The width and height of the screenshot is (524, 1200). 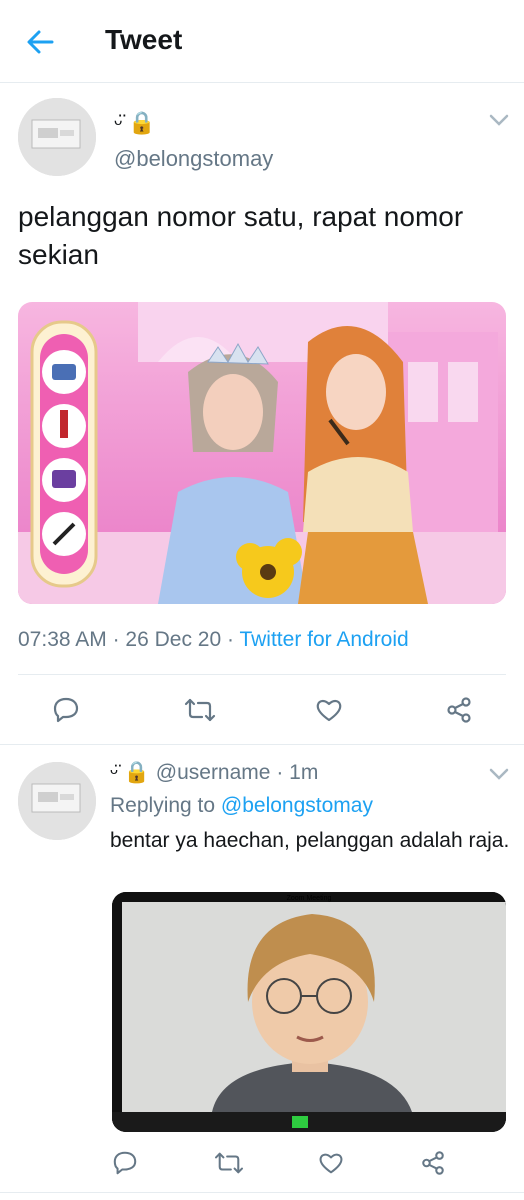 What do you see at coordinates (62, 639) in the screenshot?
I see `tweet-time: 07:38 AM` at bounding box center [62, 639].